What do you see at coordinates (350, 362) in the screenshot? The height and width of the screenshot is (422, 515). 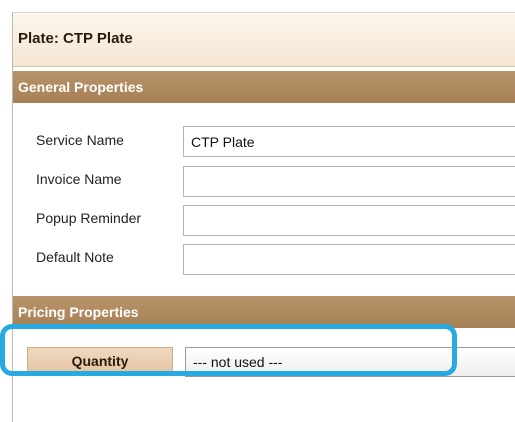 I see `quantity-dropdown: --- not used ---` at bounding box center [350, 362].